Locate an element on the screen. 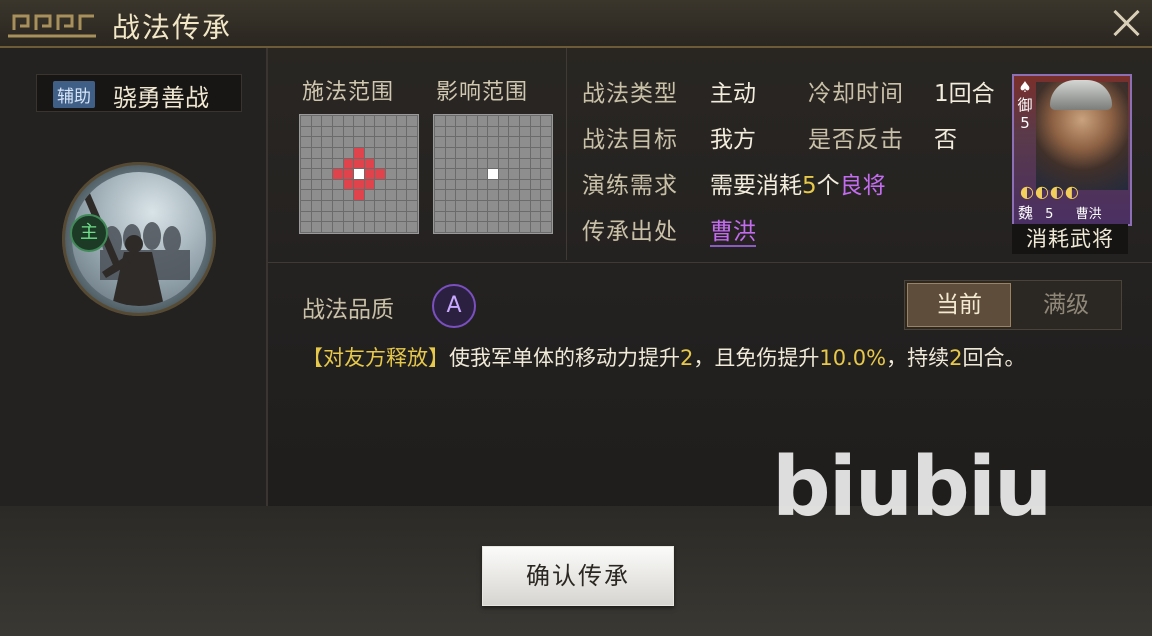 This screenshot has width=1152, height=636. requirement-grade: 良将 is located at coordinates (862, 186).